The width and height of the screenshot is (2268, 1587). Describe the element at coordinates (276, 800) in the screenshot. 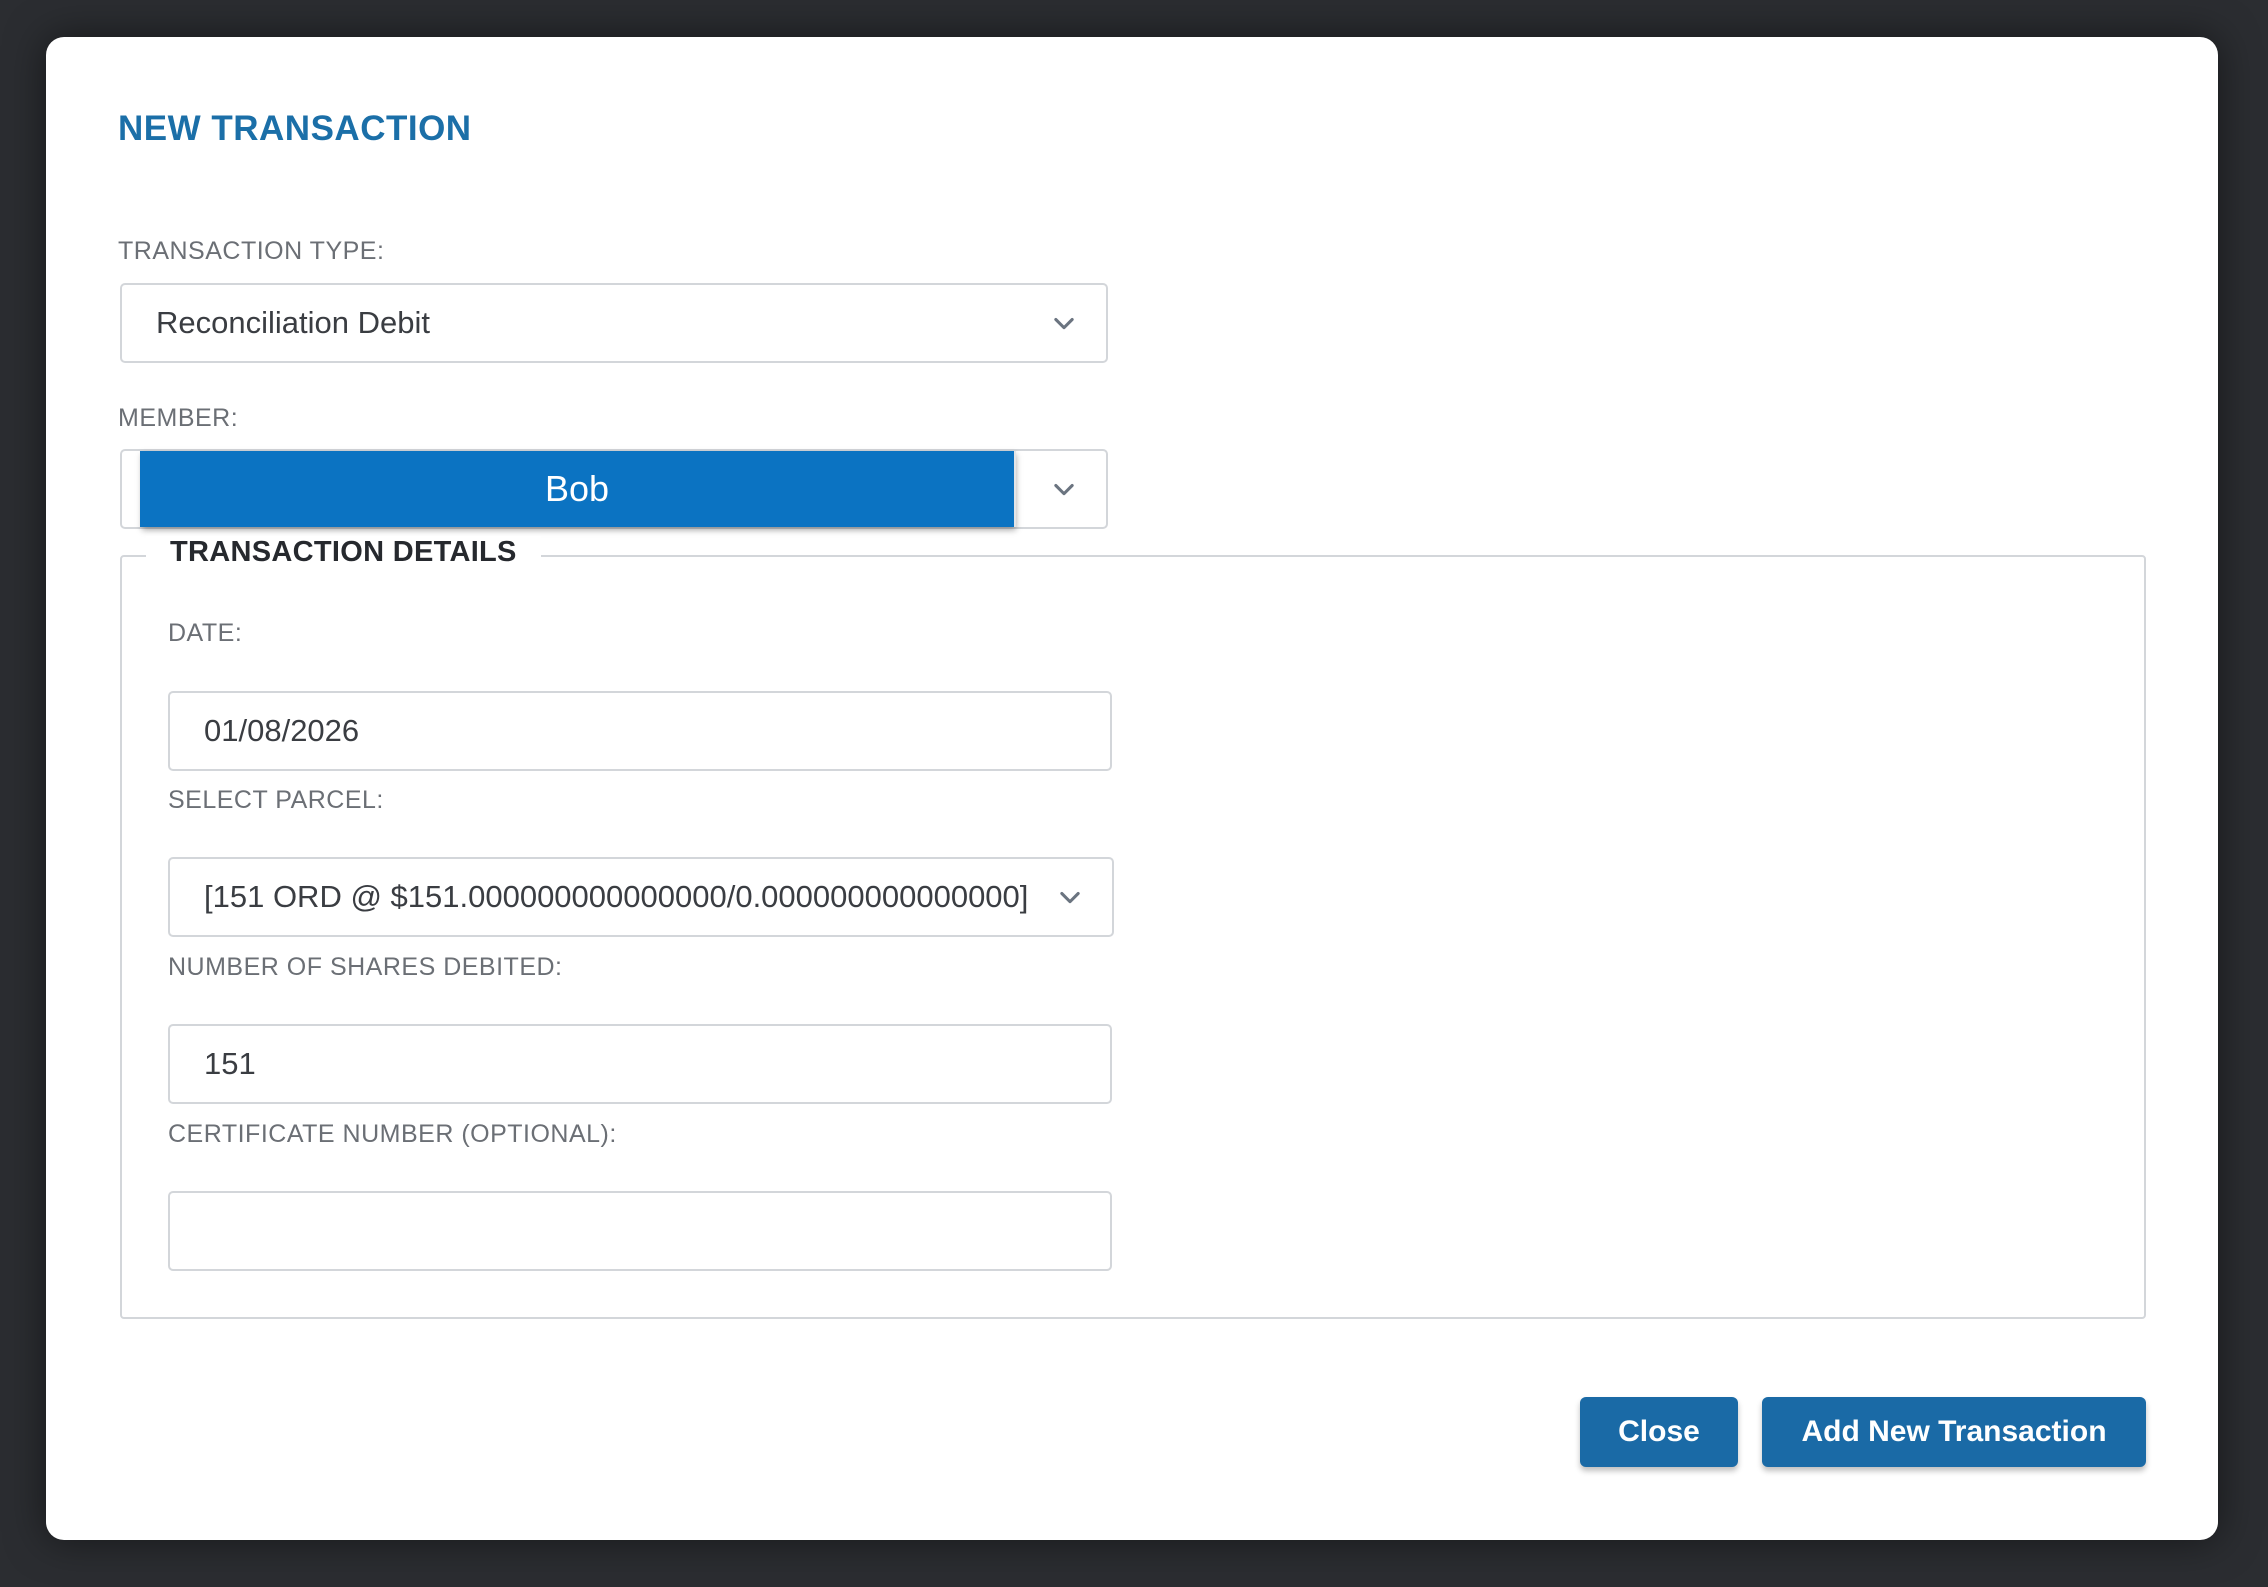

I see `parcel-label: SELECT PARCEL:` at that location.